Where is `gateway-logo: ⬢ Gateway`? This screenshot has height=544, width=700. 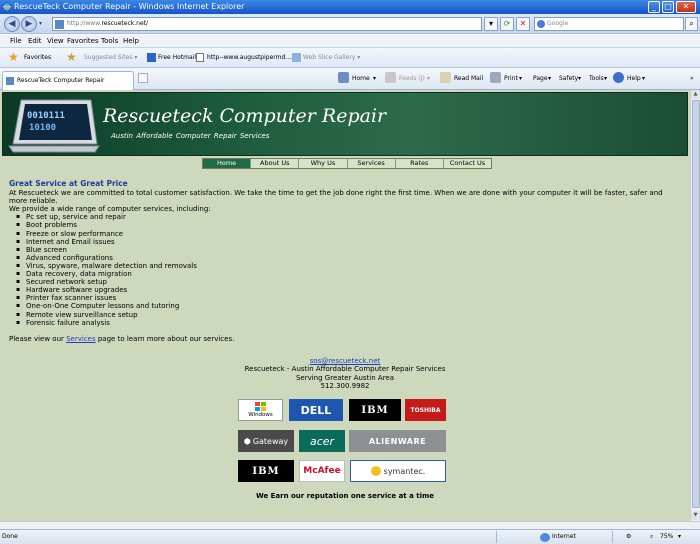 gateway-logo: ⬢ Gateway is located at coordinates (266, 441).